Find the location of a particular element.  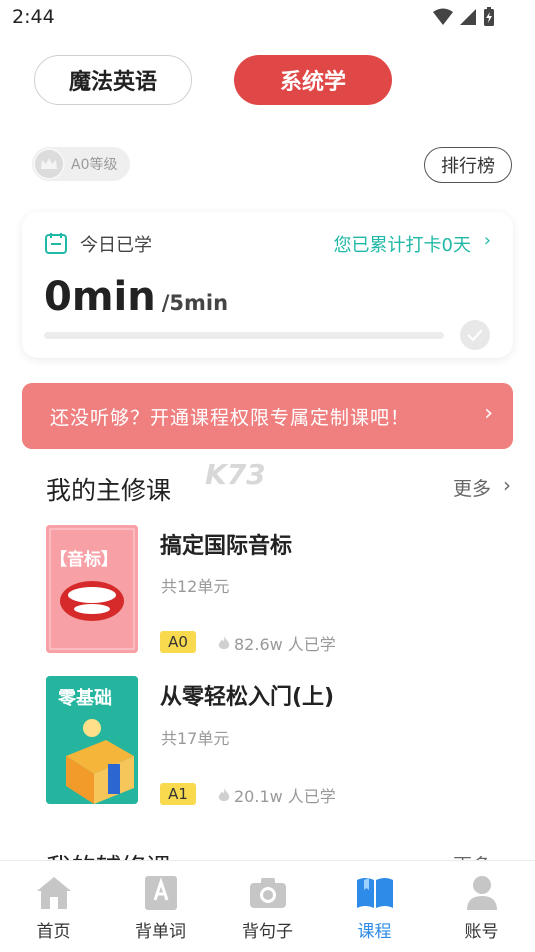

course-units: 共17单元 is located at coordinates (195, 738).